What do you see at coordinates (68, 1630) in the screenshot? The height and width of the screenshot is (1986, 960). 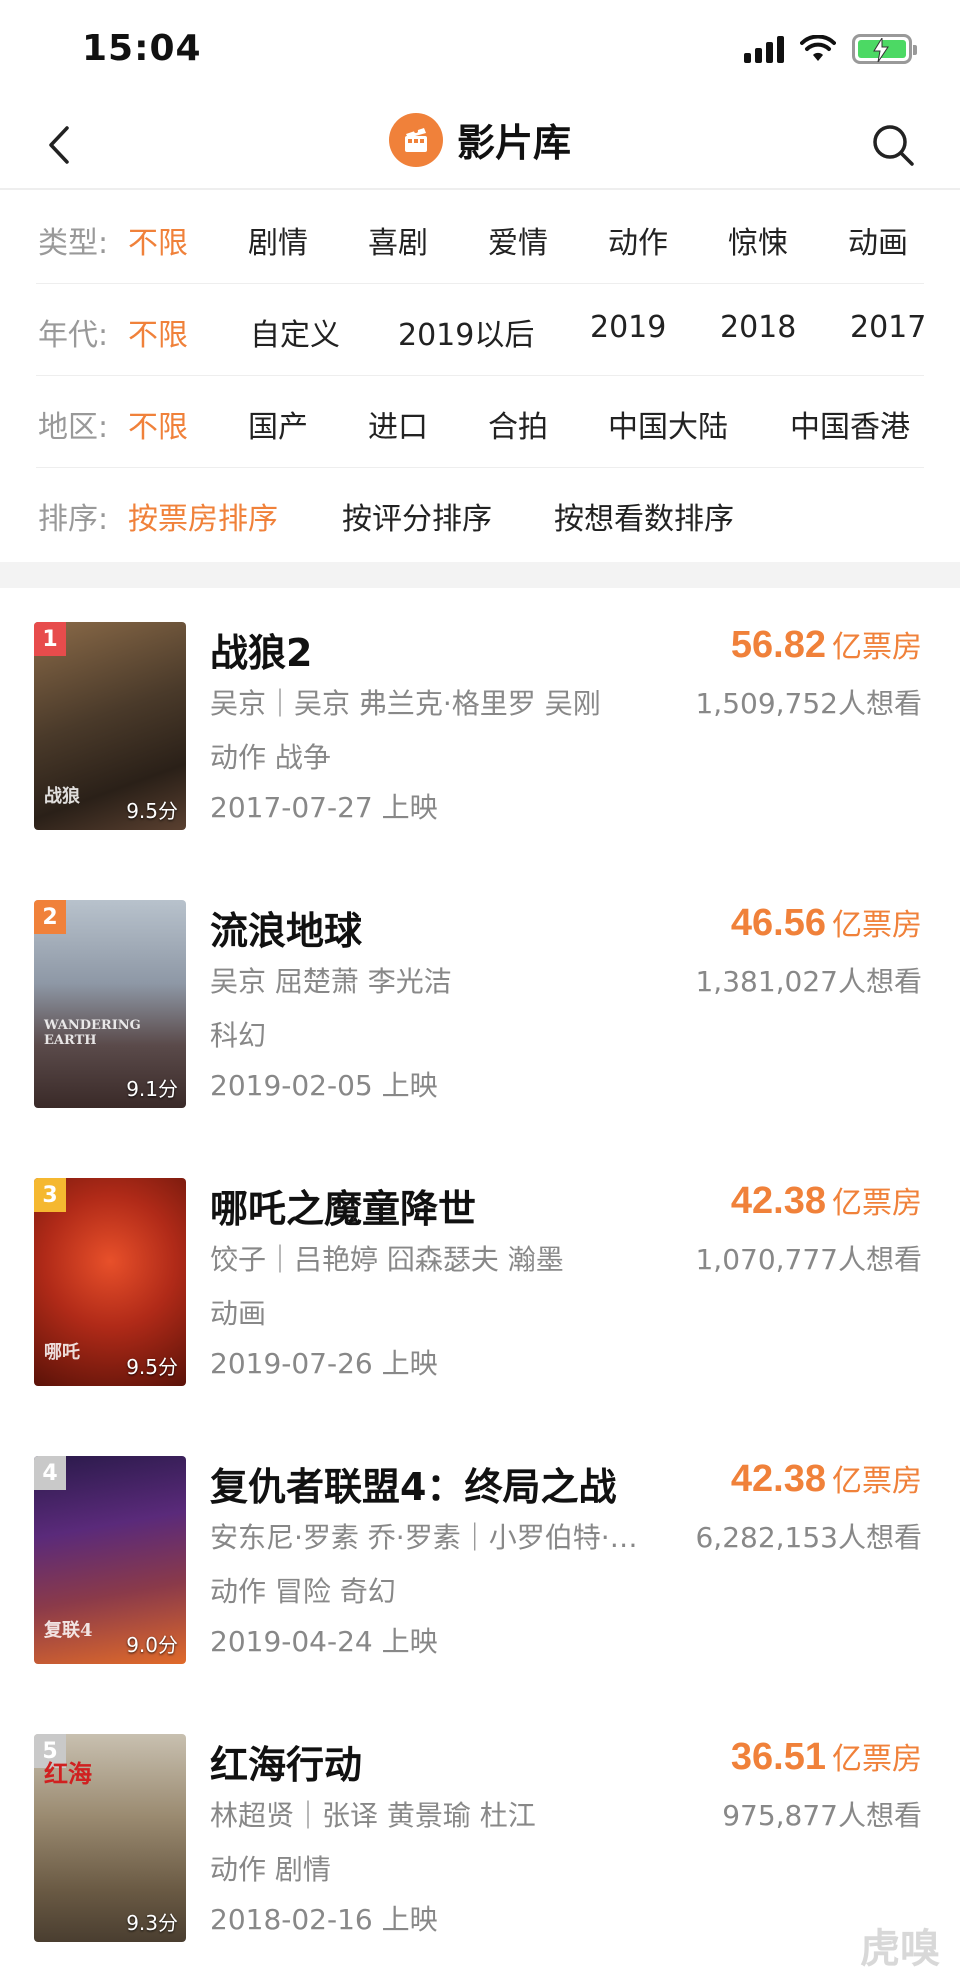 I see `poster-title-art: 复联4` at bounding box center [68, 1630].